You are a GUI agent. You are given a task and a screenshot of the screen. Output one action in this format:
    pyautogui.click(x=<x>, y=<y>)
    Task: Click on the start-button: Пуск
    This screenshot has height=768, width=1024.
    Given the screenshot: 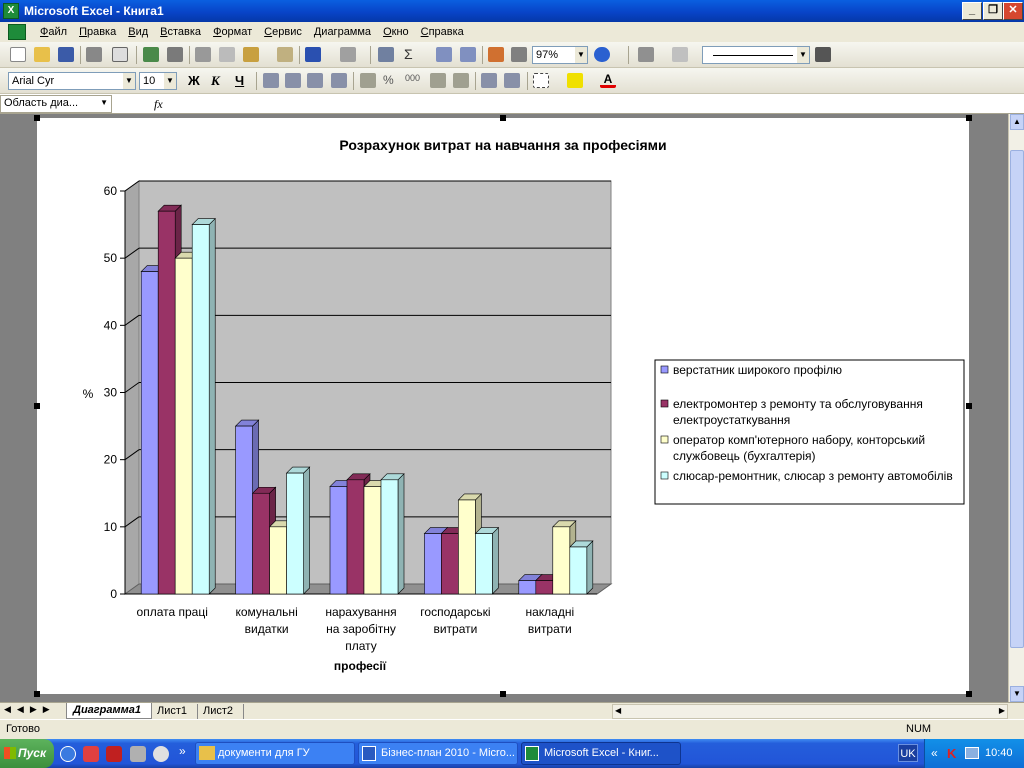 What is the action you would take?
    pyautogui.click(x=27, y=753)
    